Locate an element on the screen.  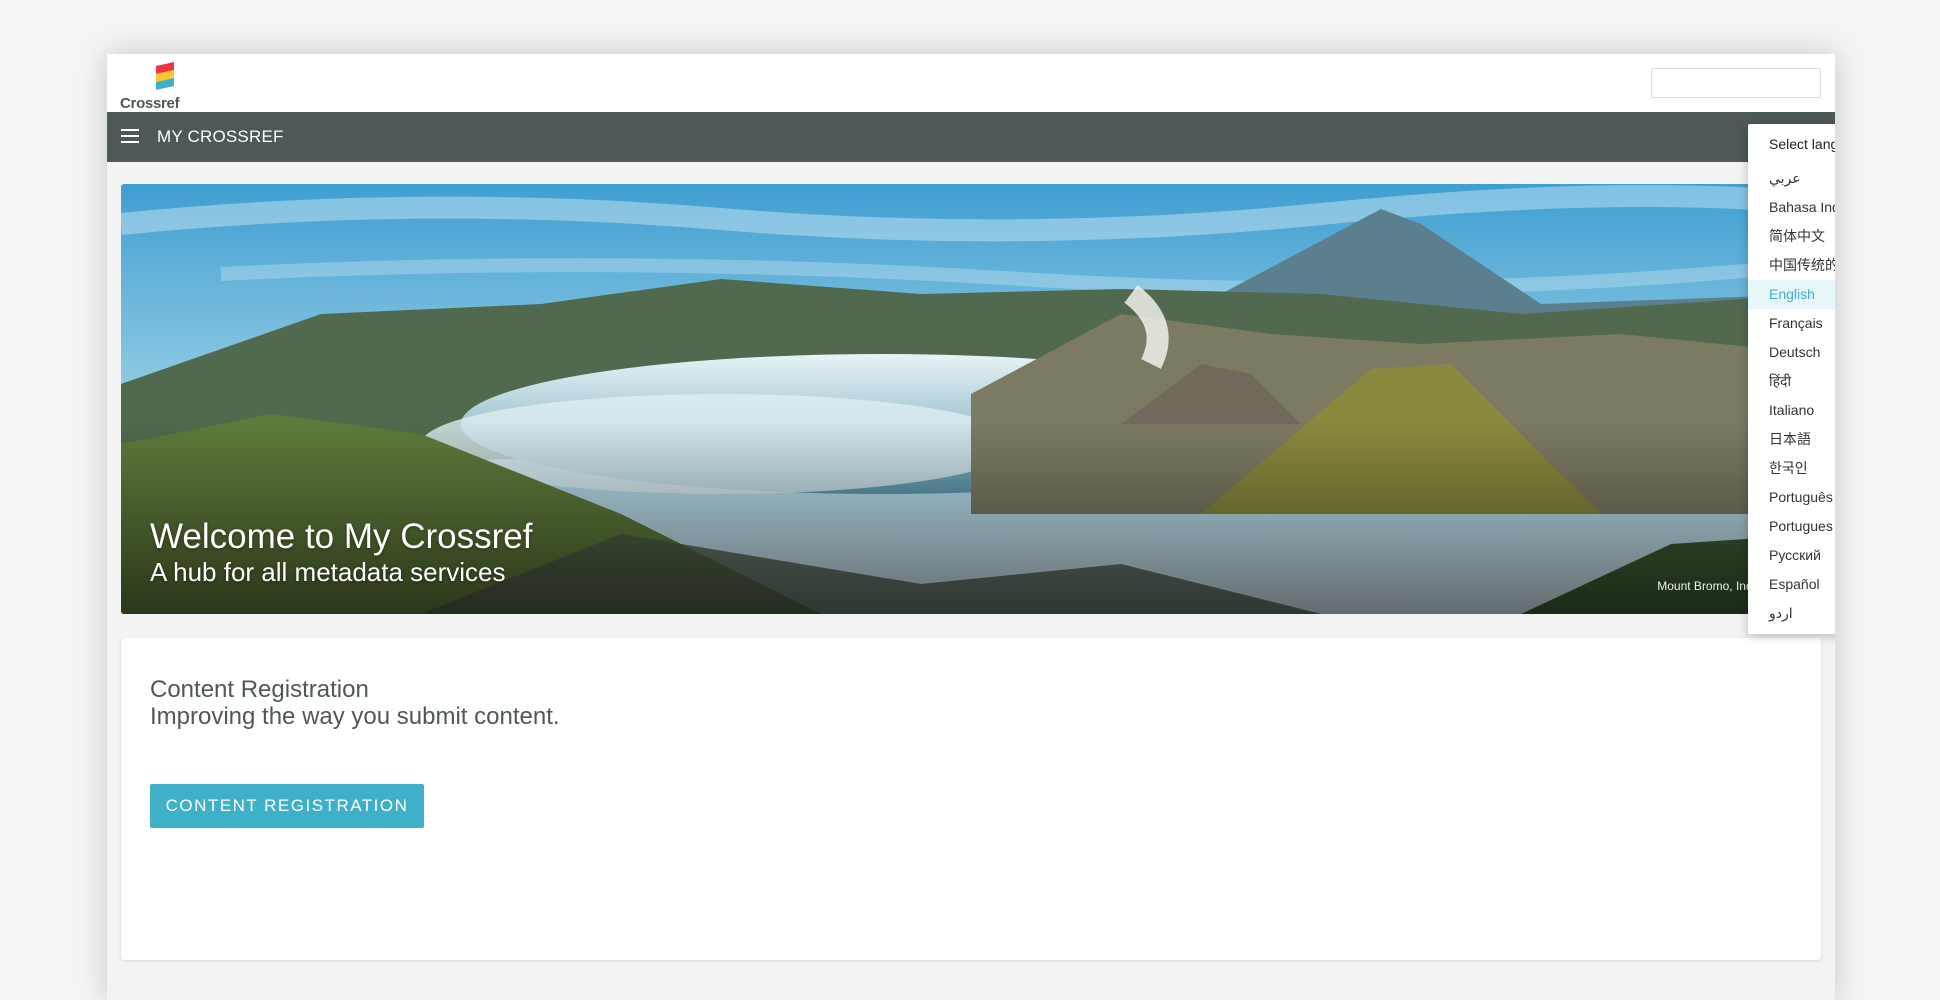
language-option-hindi: हिंदी is located at coordinates (1791, 381).